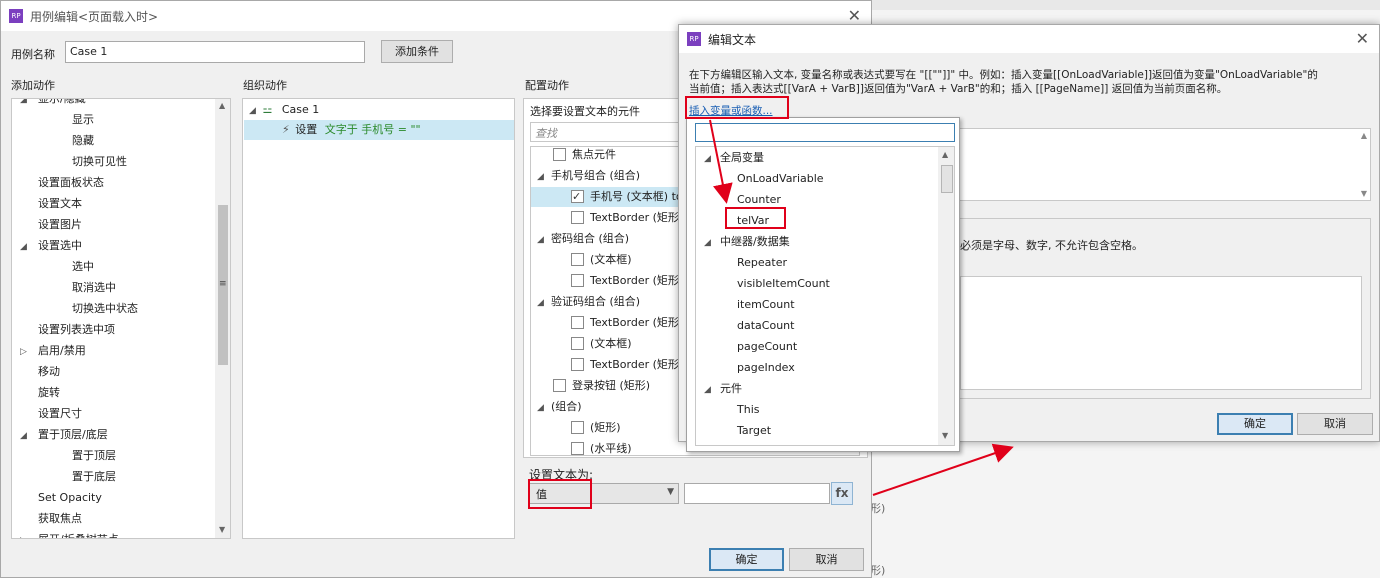  What do you see at coordinates (721, 161) in the screenshot?
I see `annotation-arrow-to-telvar` at bounding box center [721, 161].